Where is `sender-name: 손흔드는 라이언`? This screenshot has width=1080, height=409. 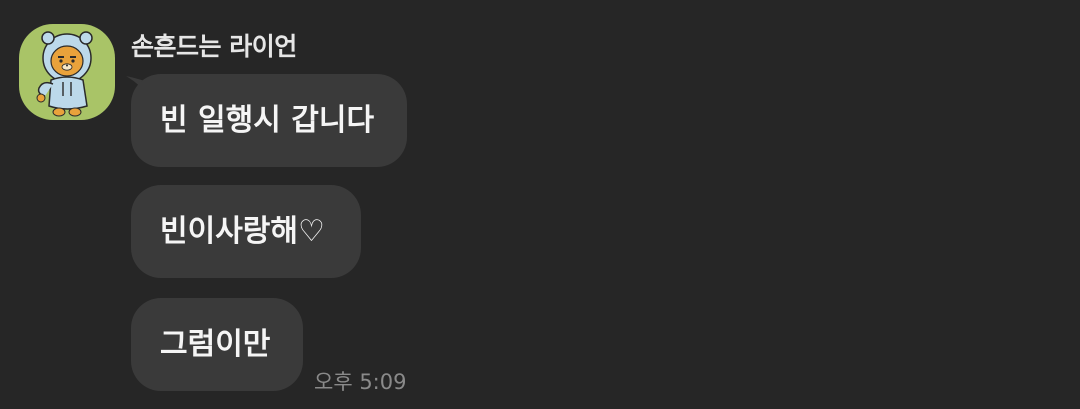
sender-name: 손흔드는 라이언 is located at coordinates (214, 46).